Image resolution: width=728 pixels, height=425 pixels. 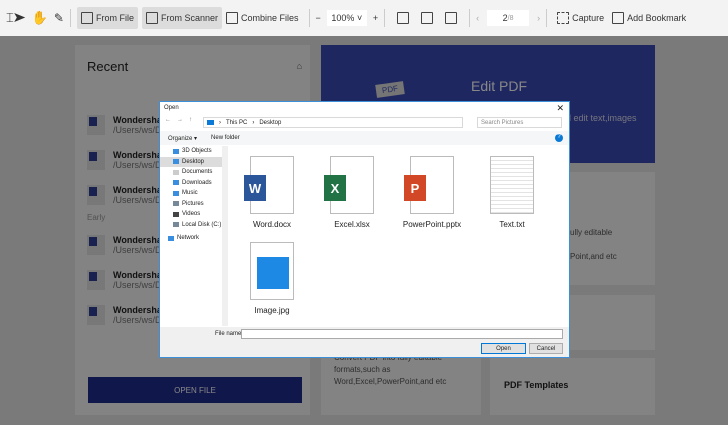 I want to click on filename-input, so click(x=402, y=334).